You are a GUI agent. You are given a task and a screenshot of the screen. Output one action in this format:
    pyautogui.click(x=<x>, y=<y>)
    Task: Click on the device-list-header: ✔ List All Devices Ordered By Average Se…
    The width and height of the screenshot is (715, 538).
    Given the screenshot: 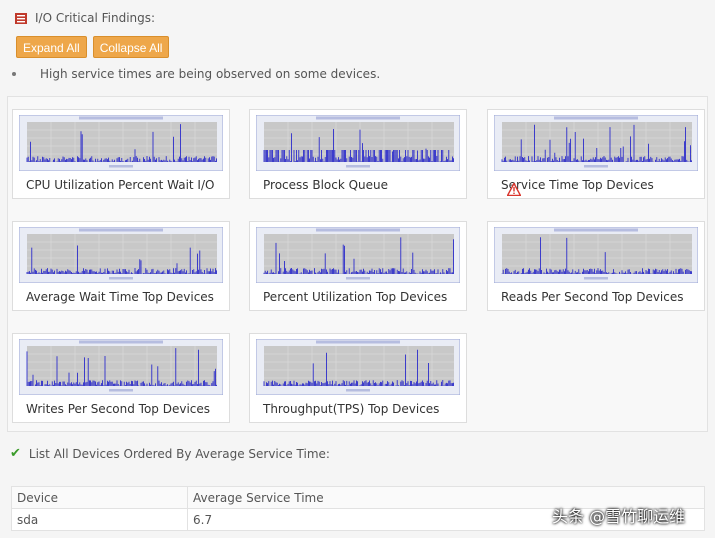 What is the action you would take?
    pyautogui.click(x=170, y=453)
    